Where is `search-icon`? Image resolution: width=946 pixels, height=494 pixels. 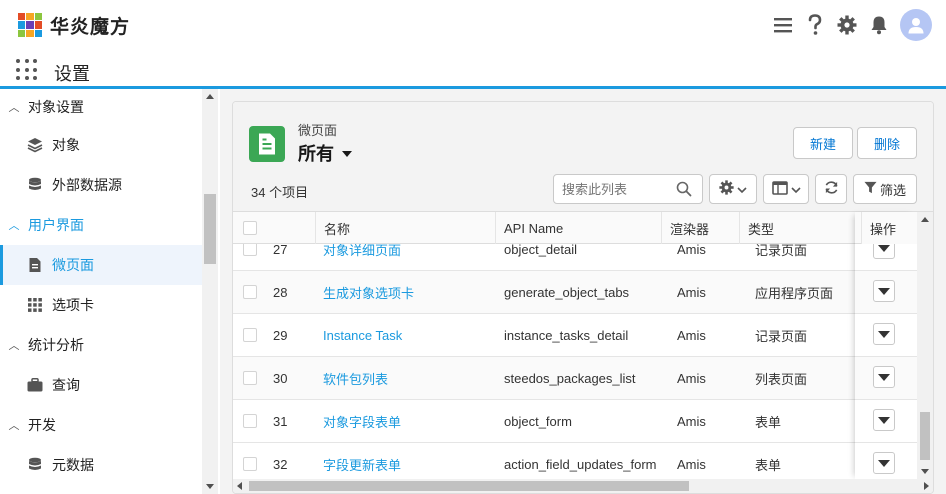
search-icon is located at coordinates (684, 189).